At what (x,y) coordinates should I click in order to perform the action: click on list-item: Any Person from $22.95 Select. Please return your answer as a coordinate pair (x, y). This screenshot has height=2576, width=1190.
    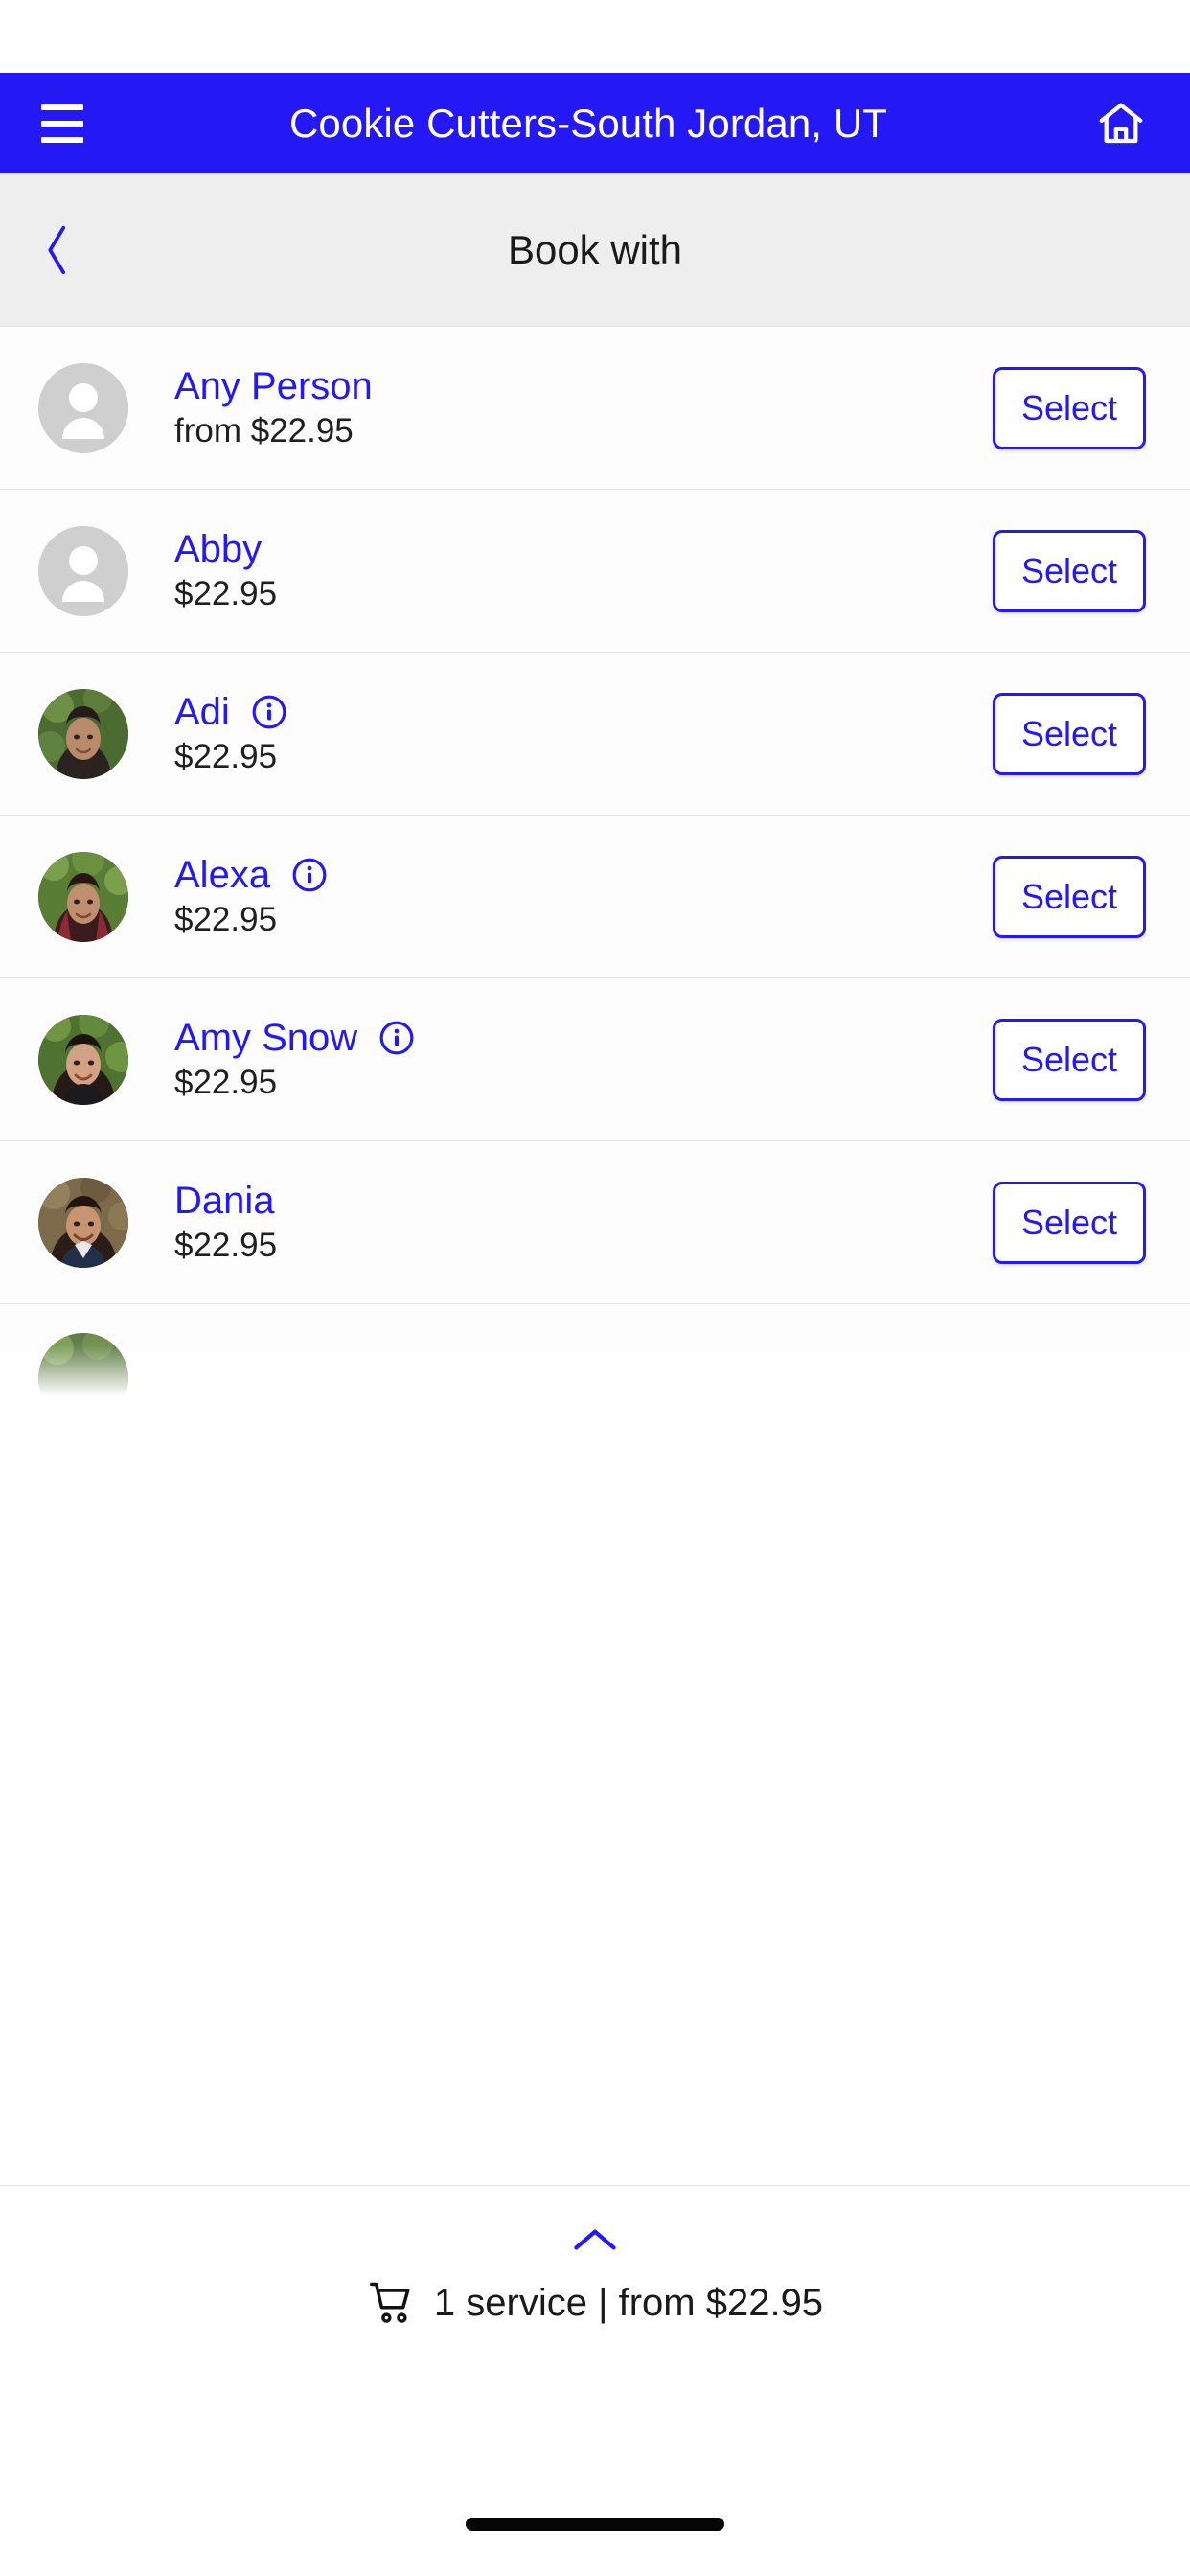
    Looking at the image, I should click on (595, 408).